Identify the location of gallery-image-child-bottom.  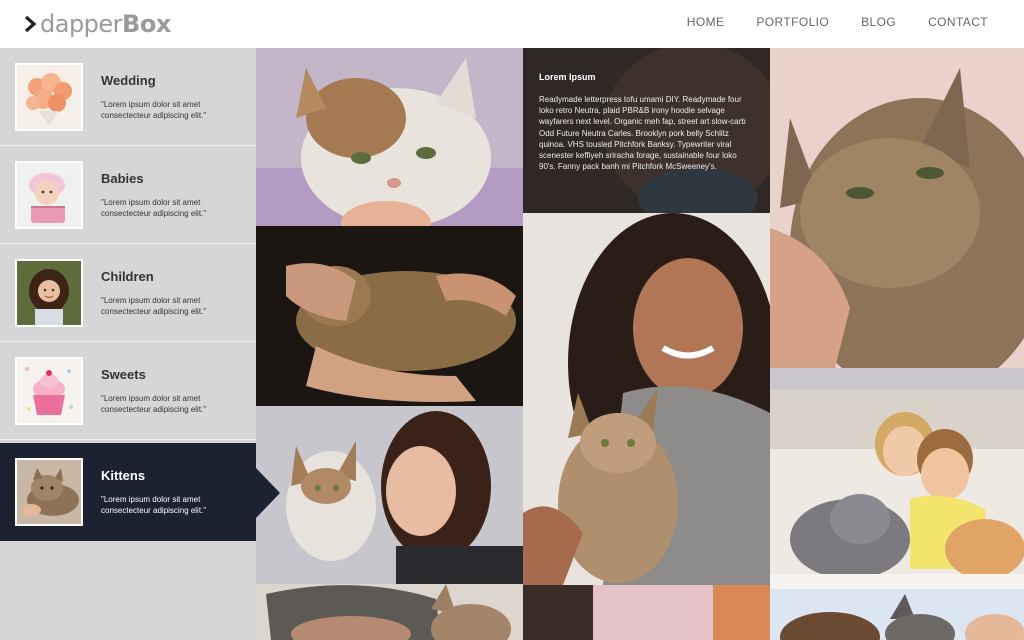
(897, 614).